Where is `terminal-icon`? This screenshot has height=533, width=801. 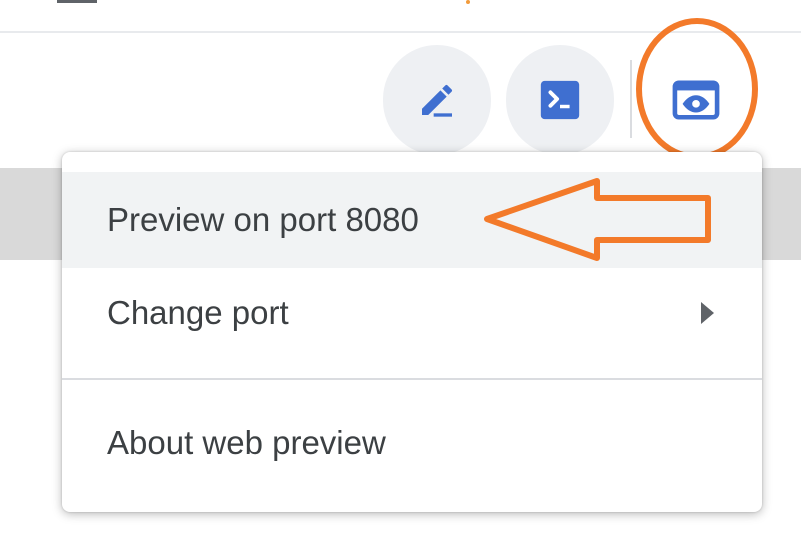 terminal-icon is located at coordinates (560, 100).